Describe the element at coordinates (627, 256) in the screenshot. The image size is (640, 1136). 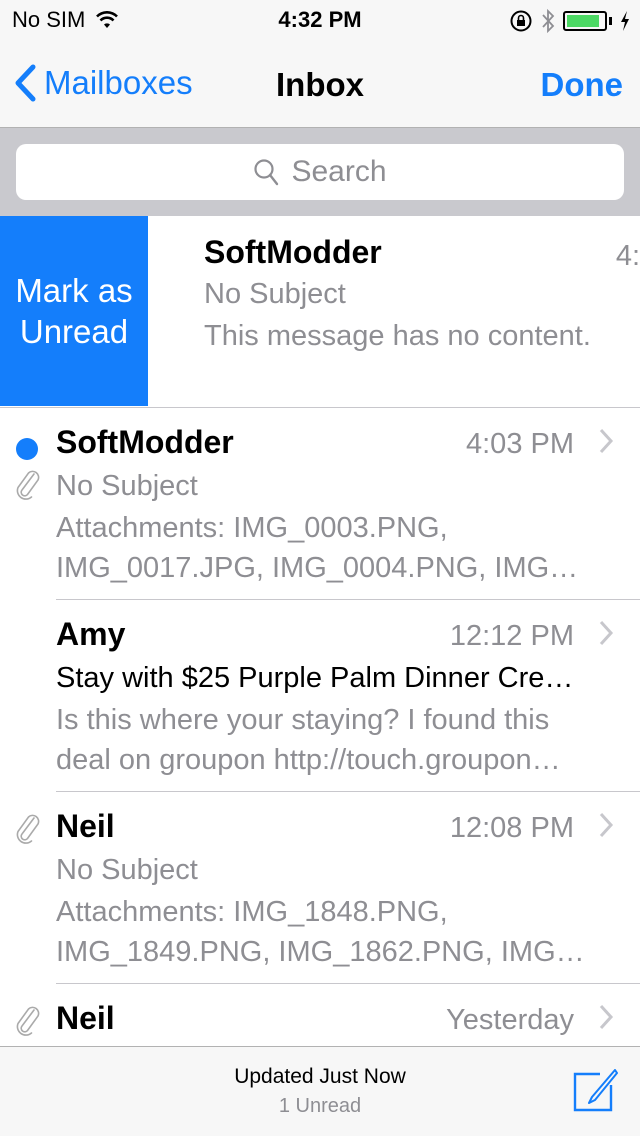
I see `message-time: 4:` at that location.